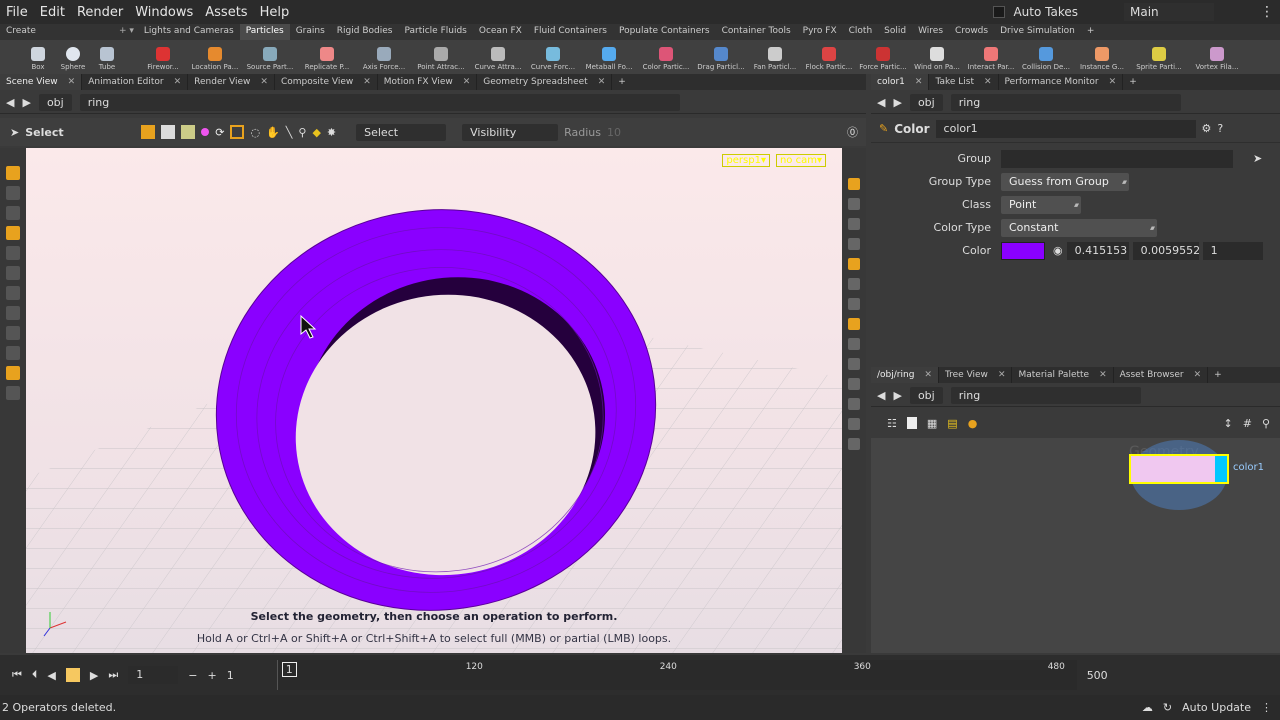 The image size is (1280, 720). Describe the element at coordinates (911, 423) in the screenshot. I see `note-icon` at that location.